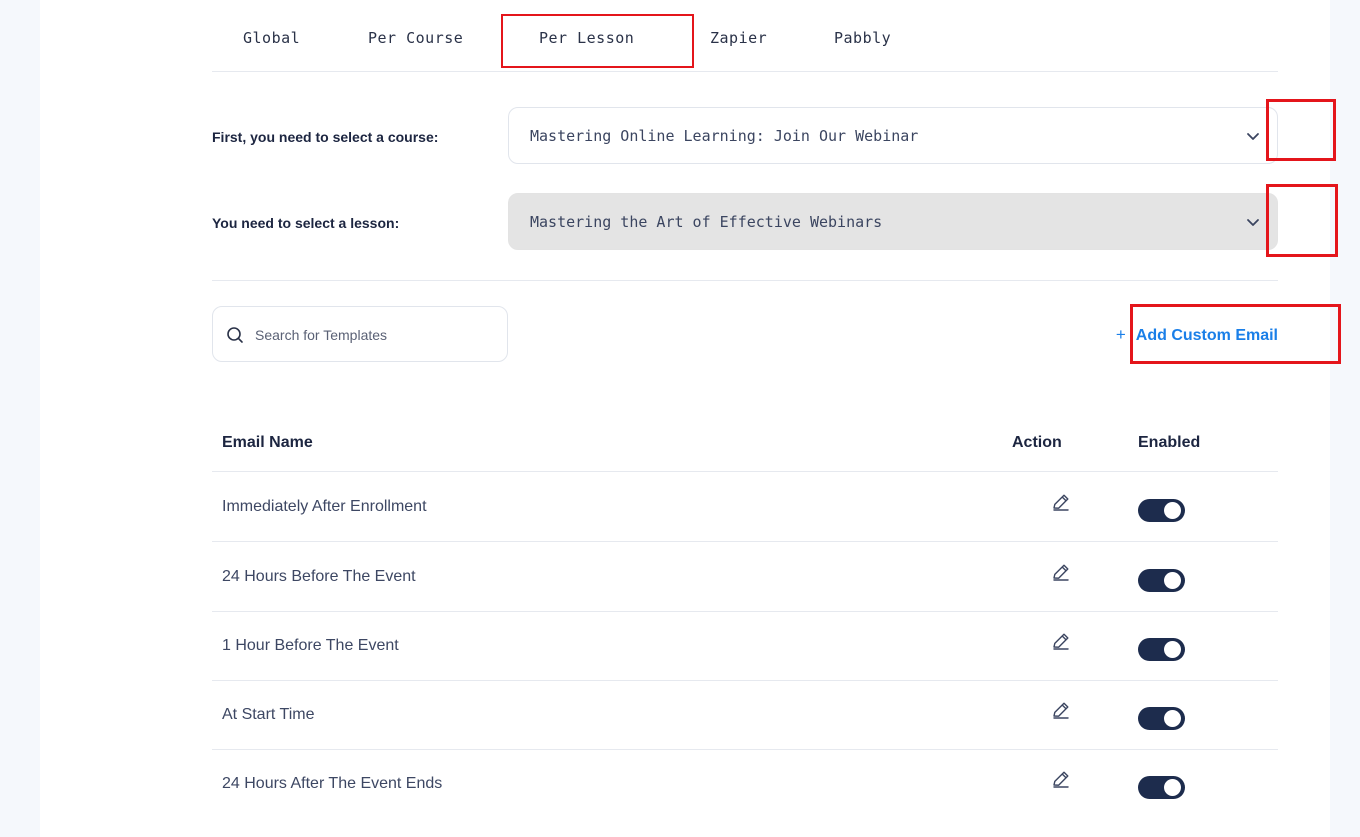  Describe the element at coordinates (267, 442) in the screenshot. I see `column-header-email-name: Email Name` at that location.